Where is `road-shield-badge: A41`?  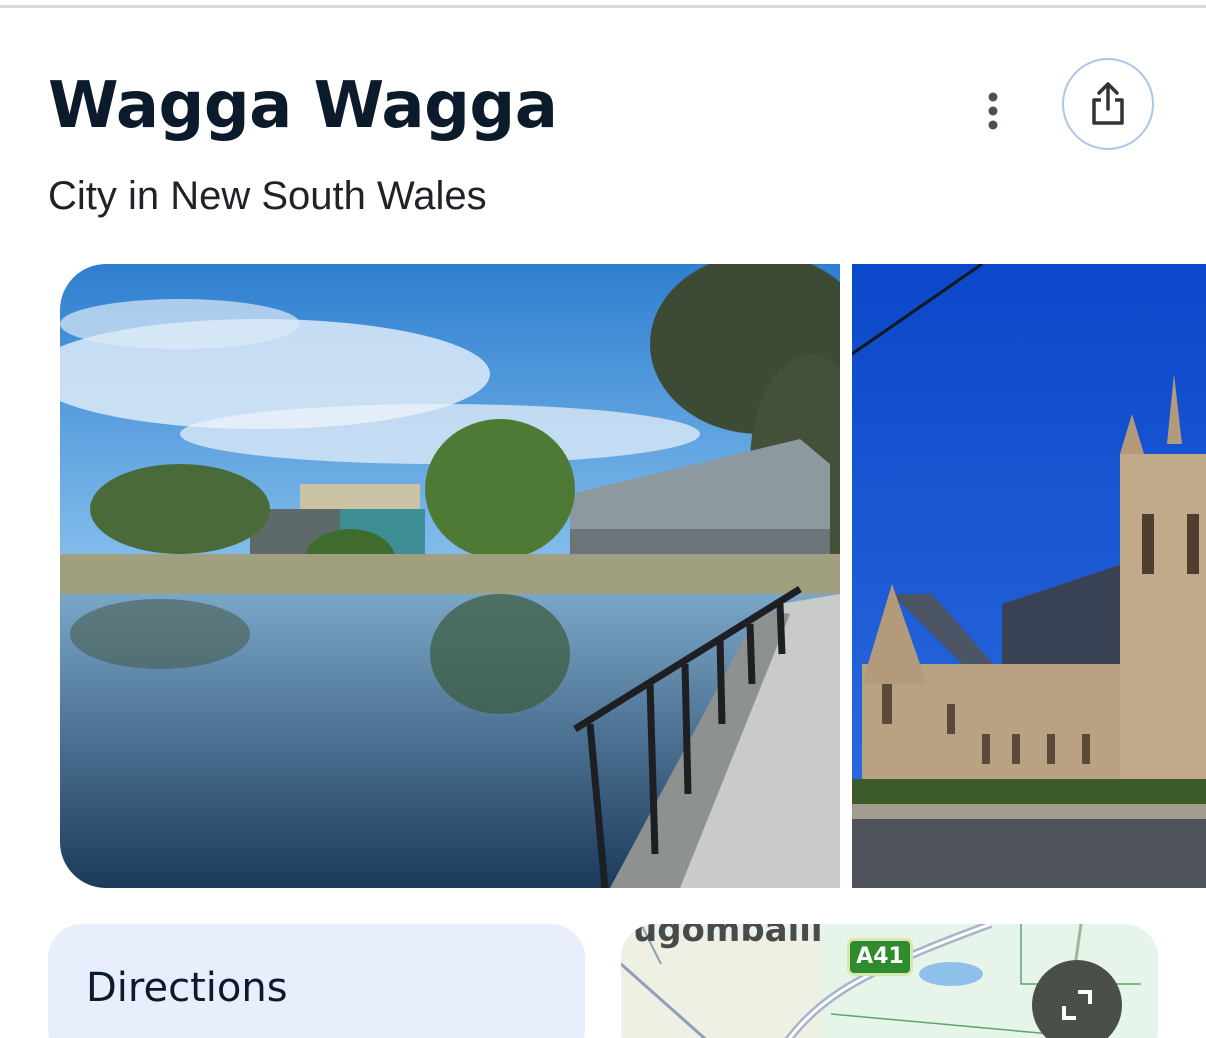 road-shield-badge: A41 is located at coordinates (880, 957).